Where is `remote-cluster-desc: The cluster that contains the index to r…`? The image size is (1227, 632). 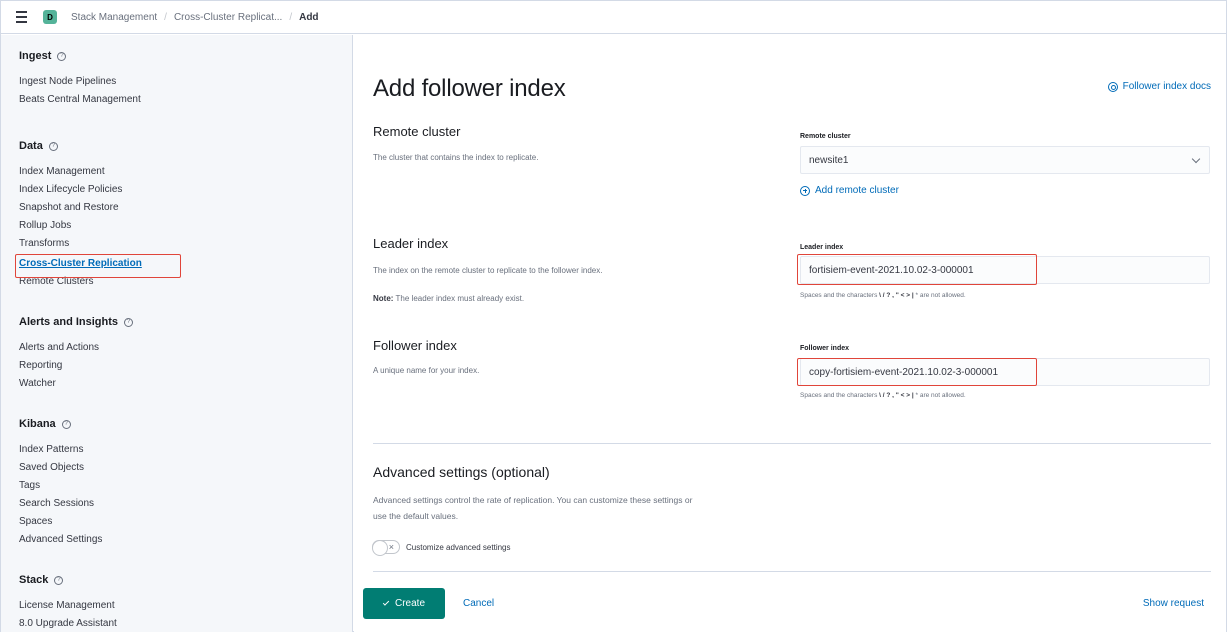
remote-cluster-desc: The cluster that contains the index to r… is located at coordinates (456, 157).